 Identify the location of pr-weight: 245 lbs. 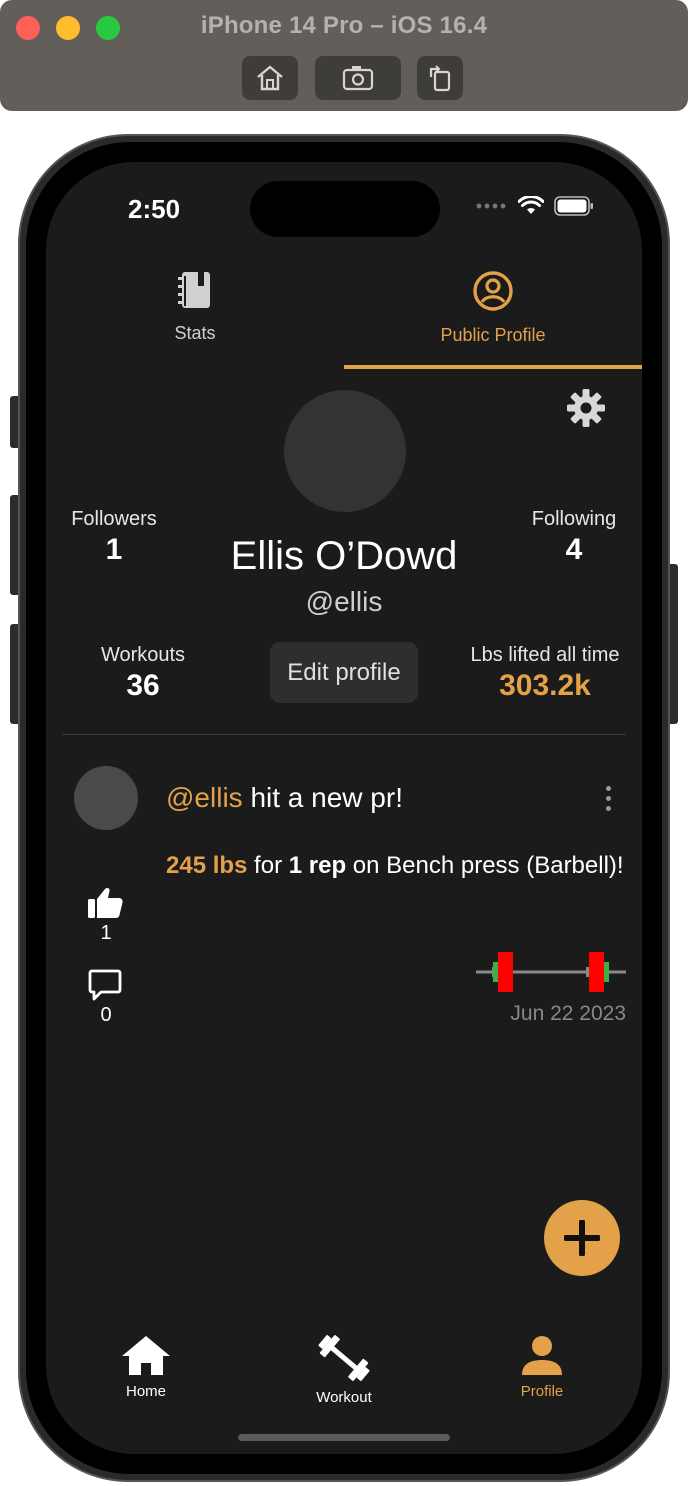
(207, 865).